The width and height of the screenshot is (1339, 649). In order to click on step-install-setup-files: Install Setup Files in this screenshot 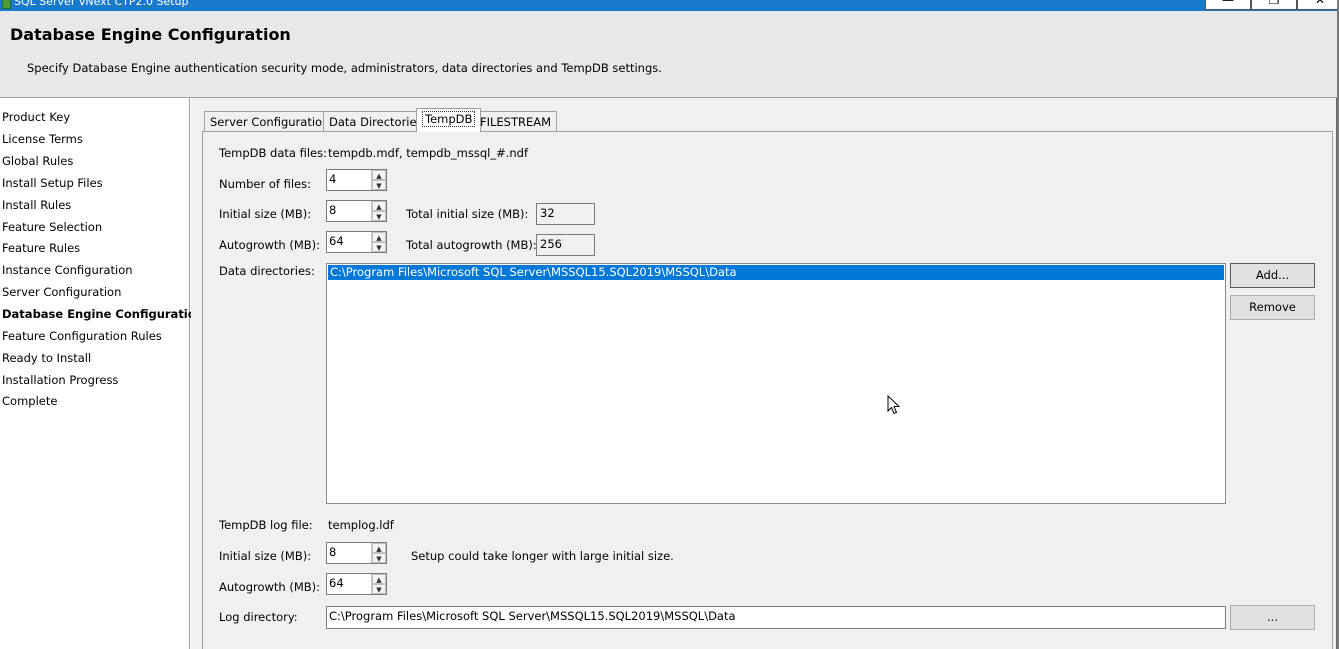, I will do `click(52, 183)`.